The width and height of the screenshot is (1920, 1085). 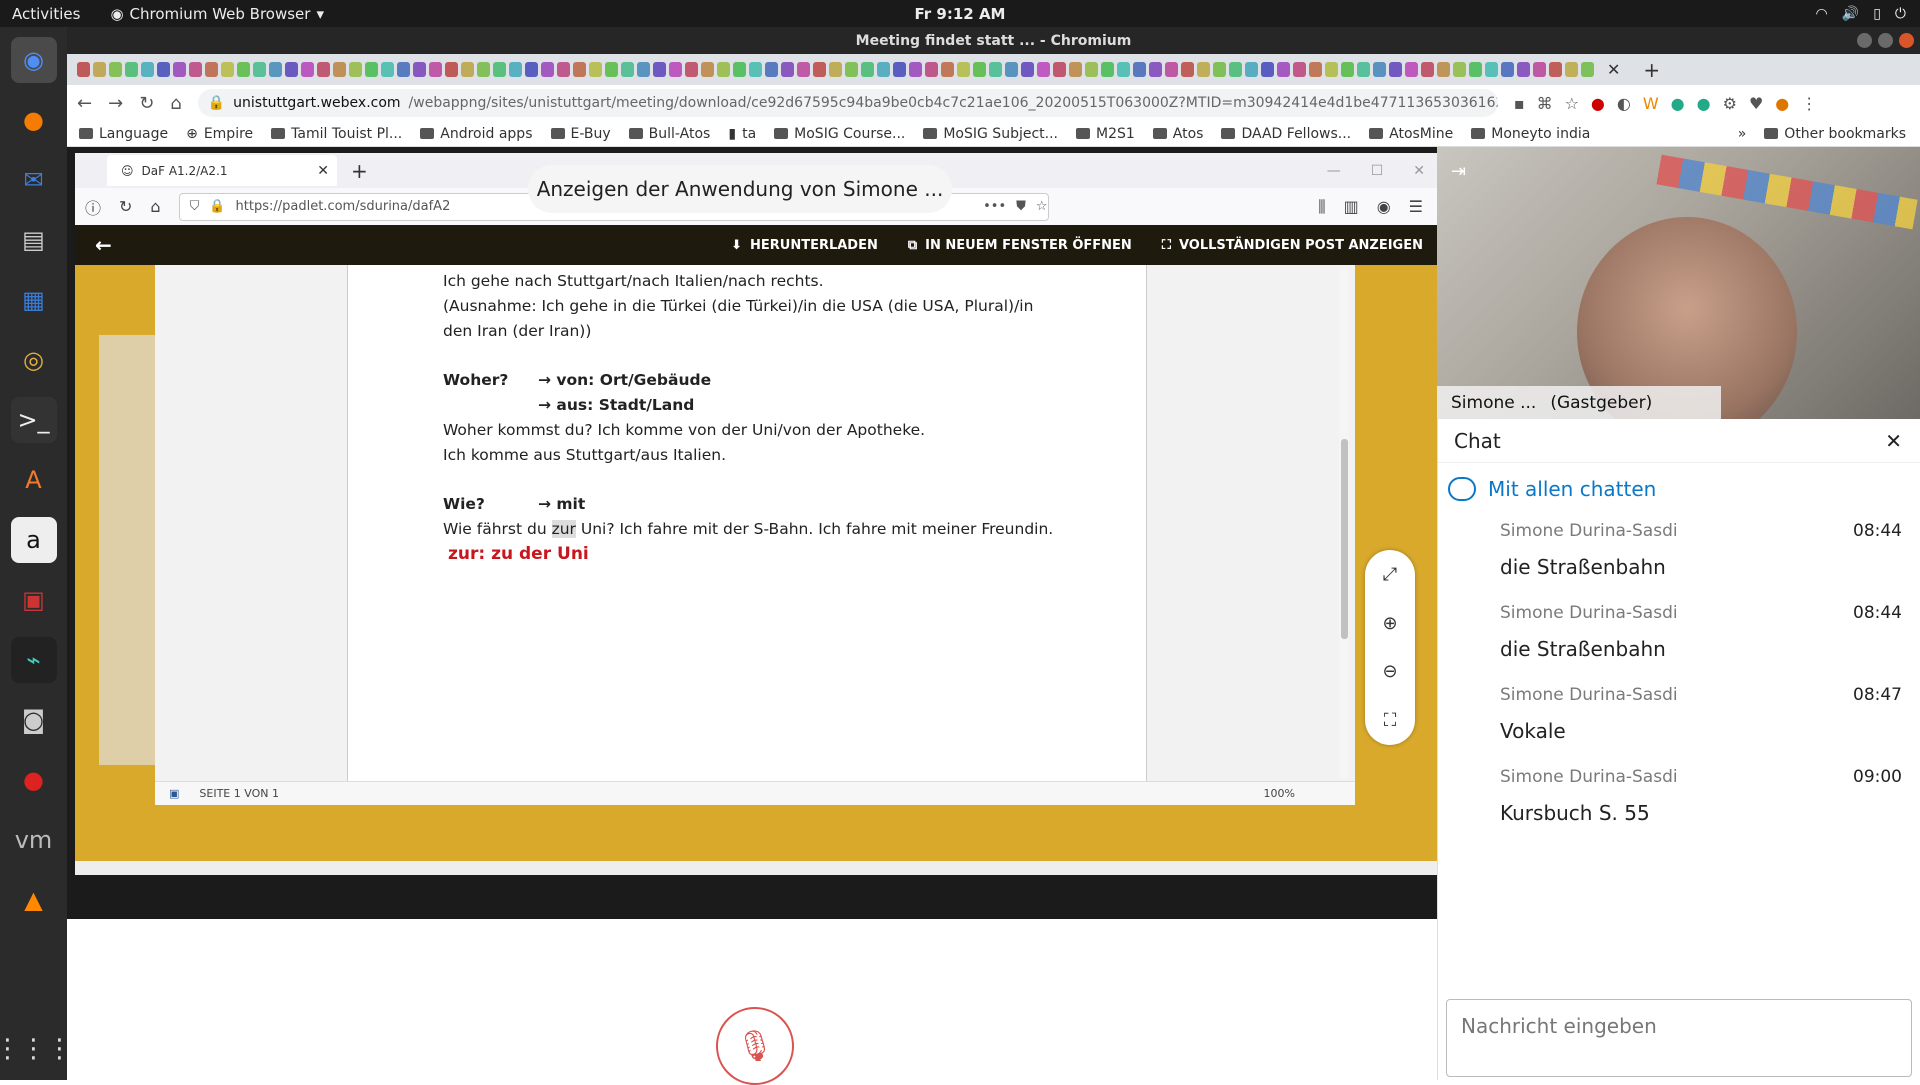 I want to click on camera-icon: ◙, so click(x=34, y=720).